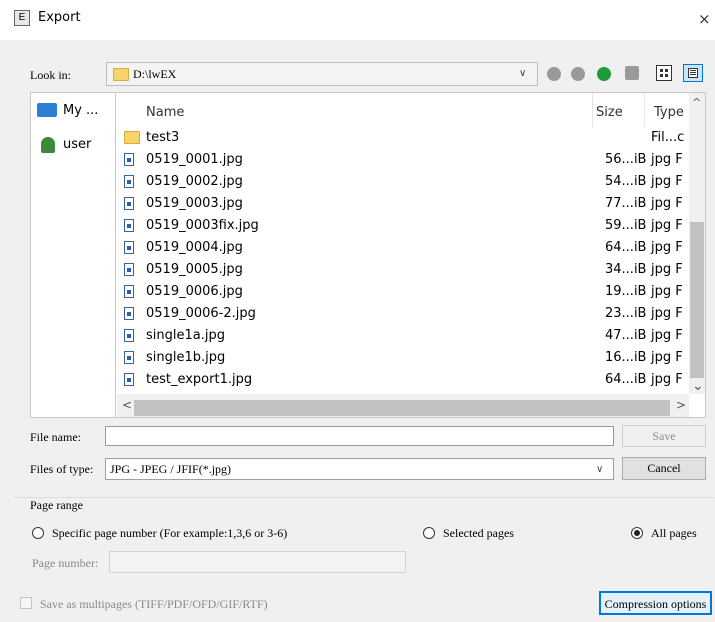 The width and height of the screenshot is (715, 622). What do you see at coordinates (403, 292) in the screenshot?
I see `file-row: 0519_0006.jpg 19...iB jpg F` at bounding box center [403, 292].